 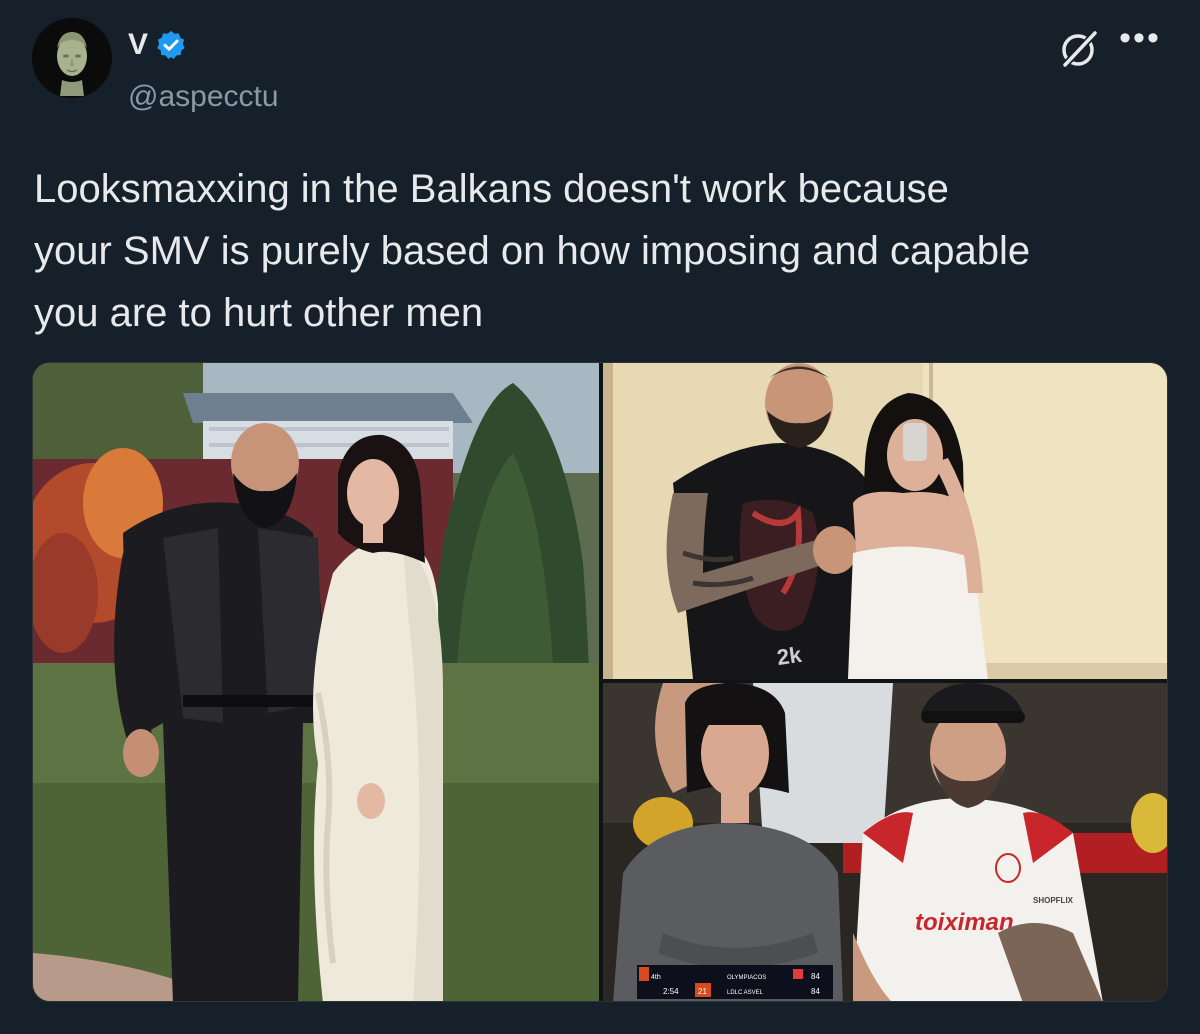 What do you see at coordinates (746, 978) in the screenshot?
I see `svg-text: OLYMPIACOS` at bounding box center [746, 978].